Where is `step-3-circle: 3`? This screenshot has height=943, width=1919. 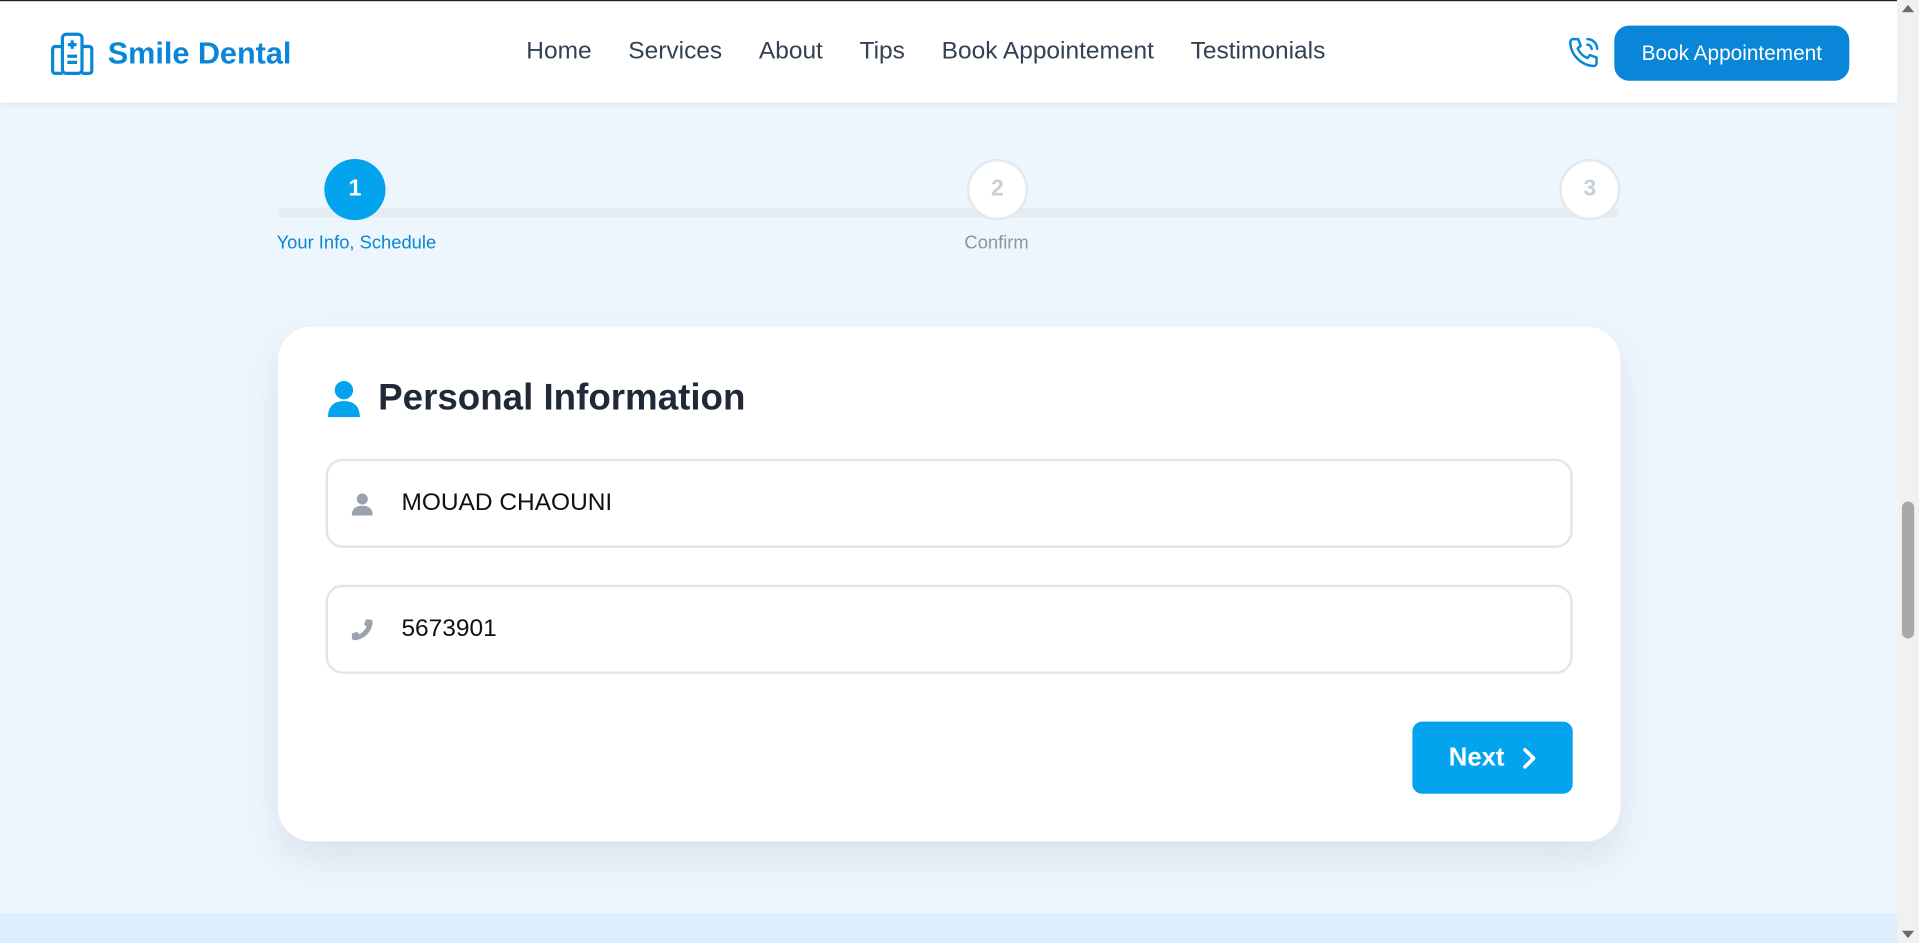 step-3-circle: 3 is located at coordinates (1590, 190).